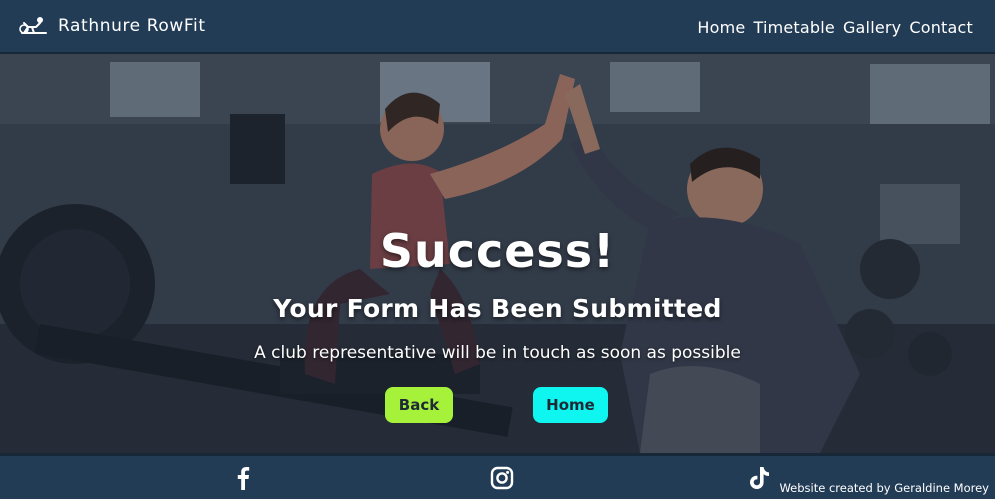 This screenshot has width=995, height=499. Describe the element at coordinates (243, 478) in the screenshot. I see `facebook-icon` at that location.